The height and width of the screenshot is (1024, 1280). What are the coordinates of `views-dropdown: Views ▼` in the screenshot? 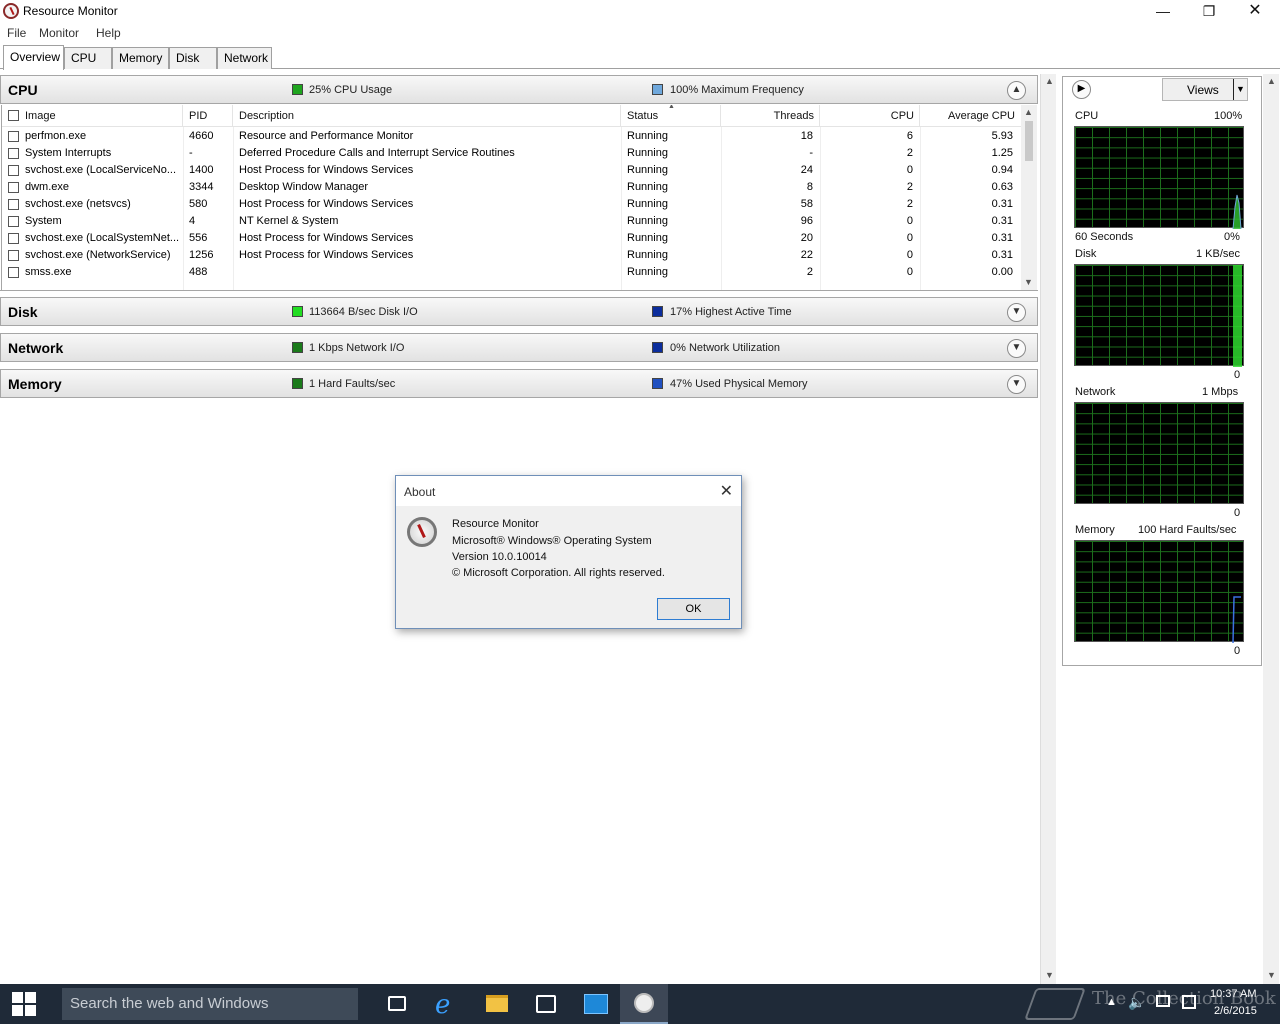 It's located at (1205, 89).